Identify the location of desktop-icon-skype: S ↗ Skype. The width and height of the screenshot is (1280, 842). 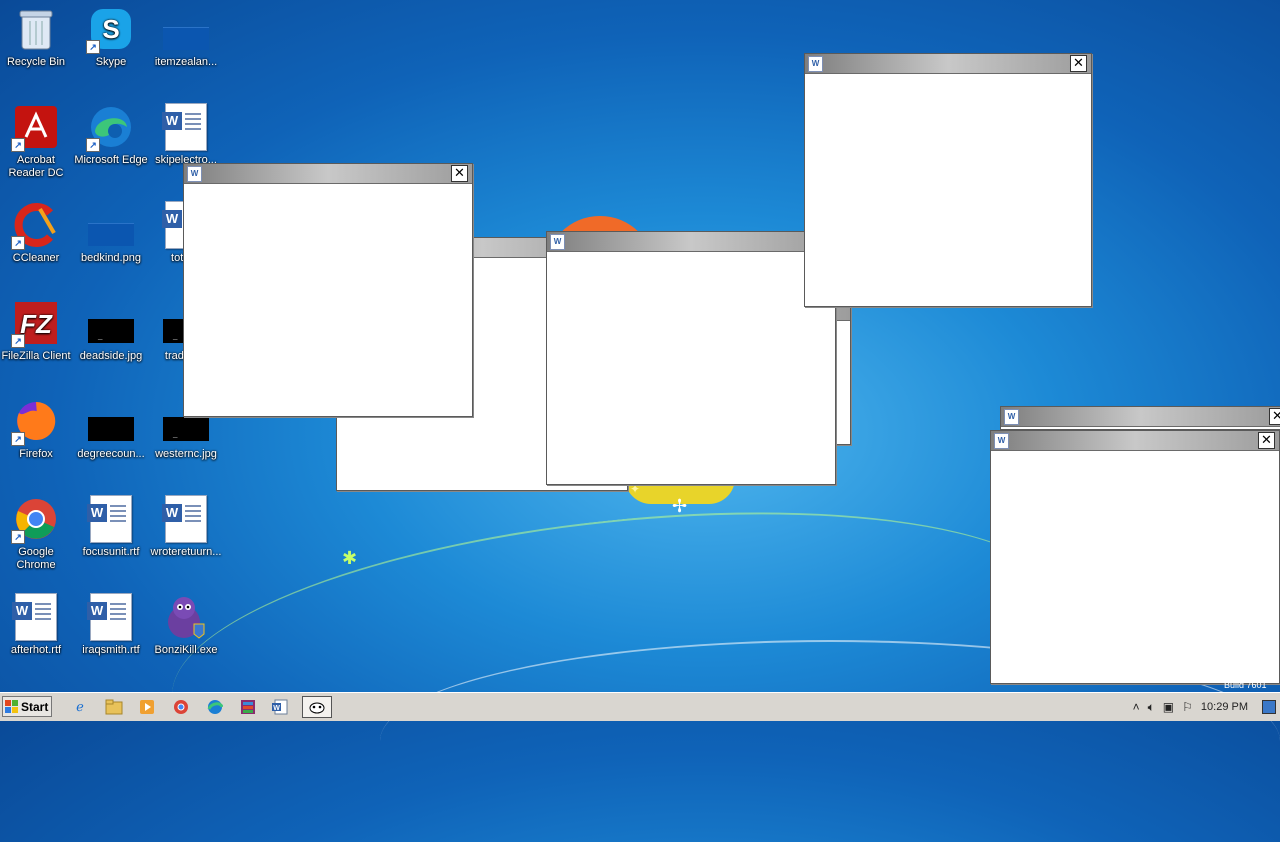
(111, 37).